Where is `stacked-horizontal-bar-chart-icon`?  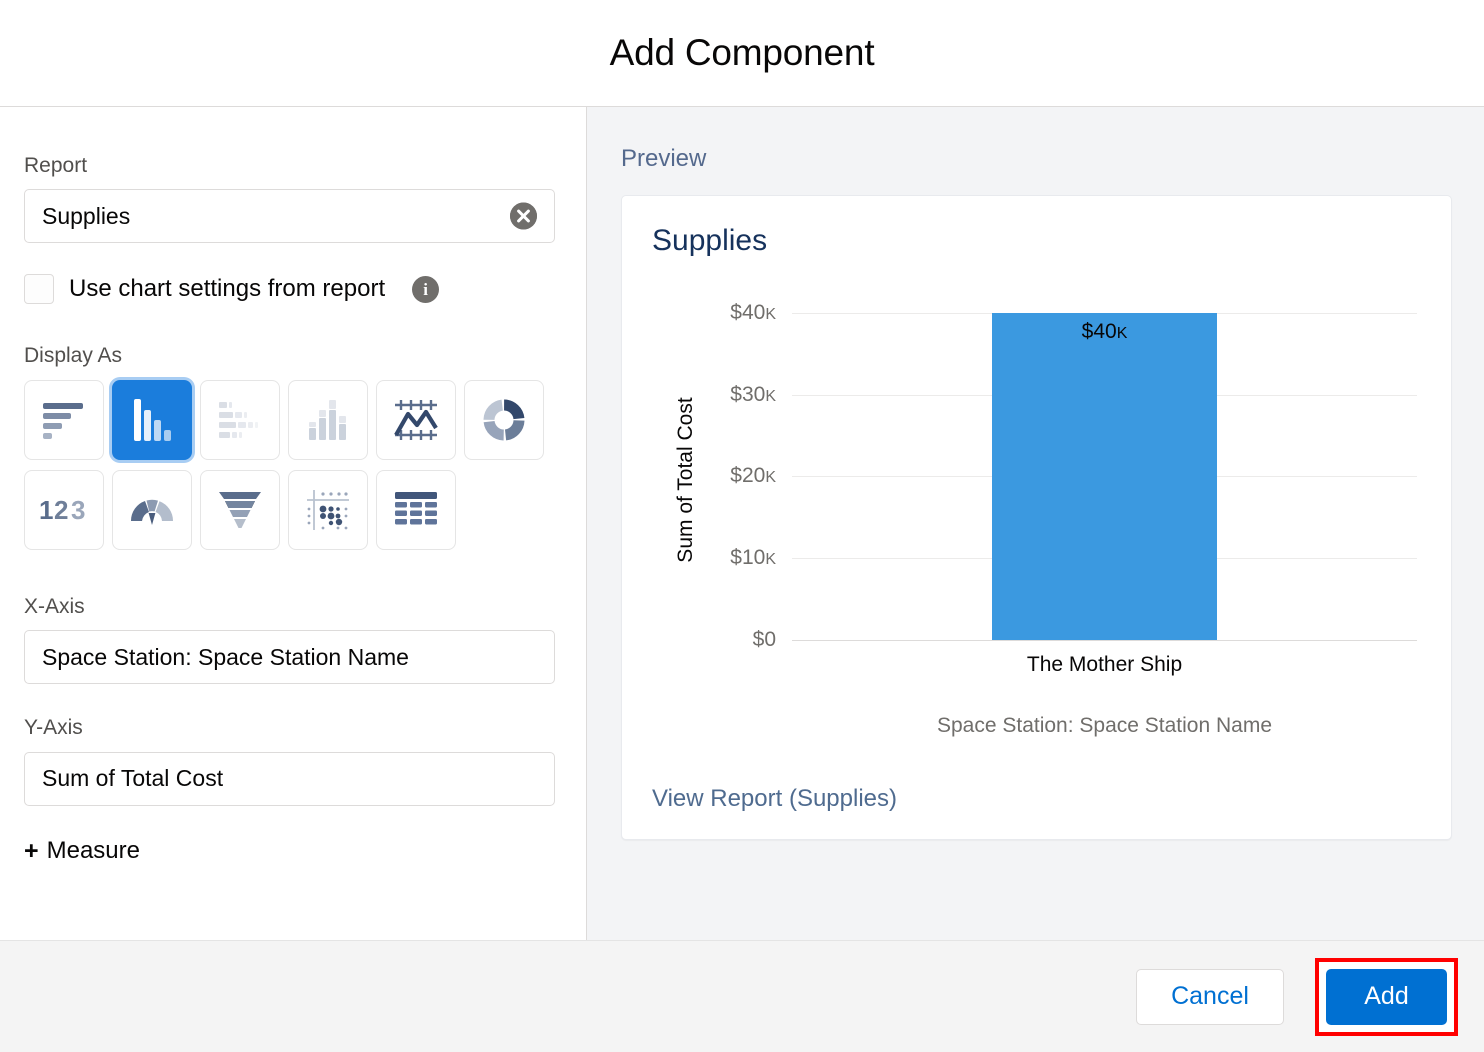
stacked-horizontal-bar-chart-icon is located at coordinates (240, 420).